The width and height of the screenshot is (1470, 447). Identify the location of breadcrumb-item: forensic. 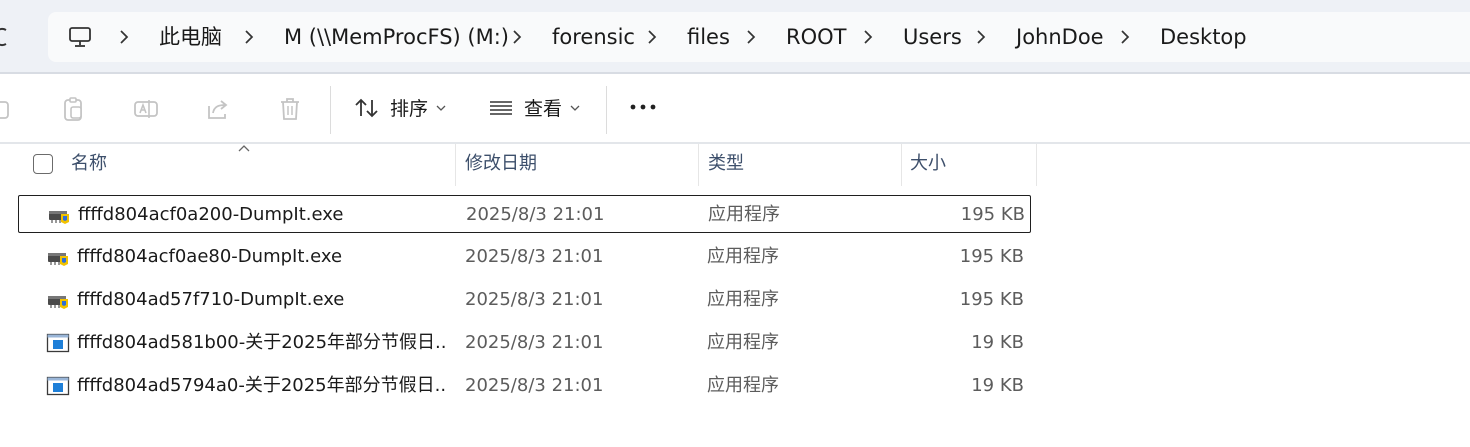
(593, 37).